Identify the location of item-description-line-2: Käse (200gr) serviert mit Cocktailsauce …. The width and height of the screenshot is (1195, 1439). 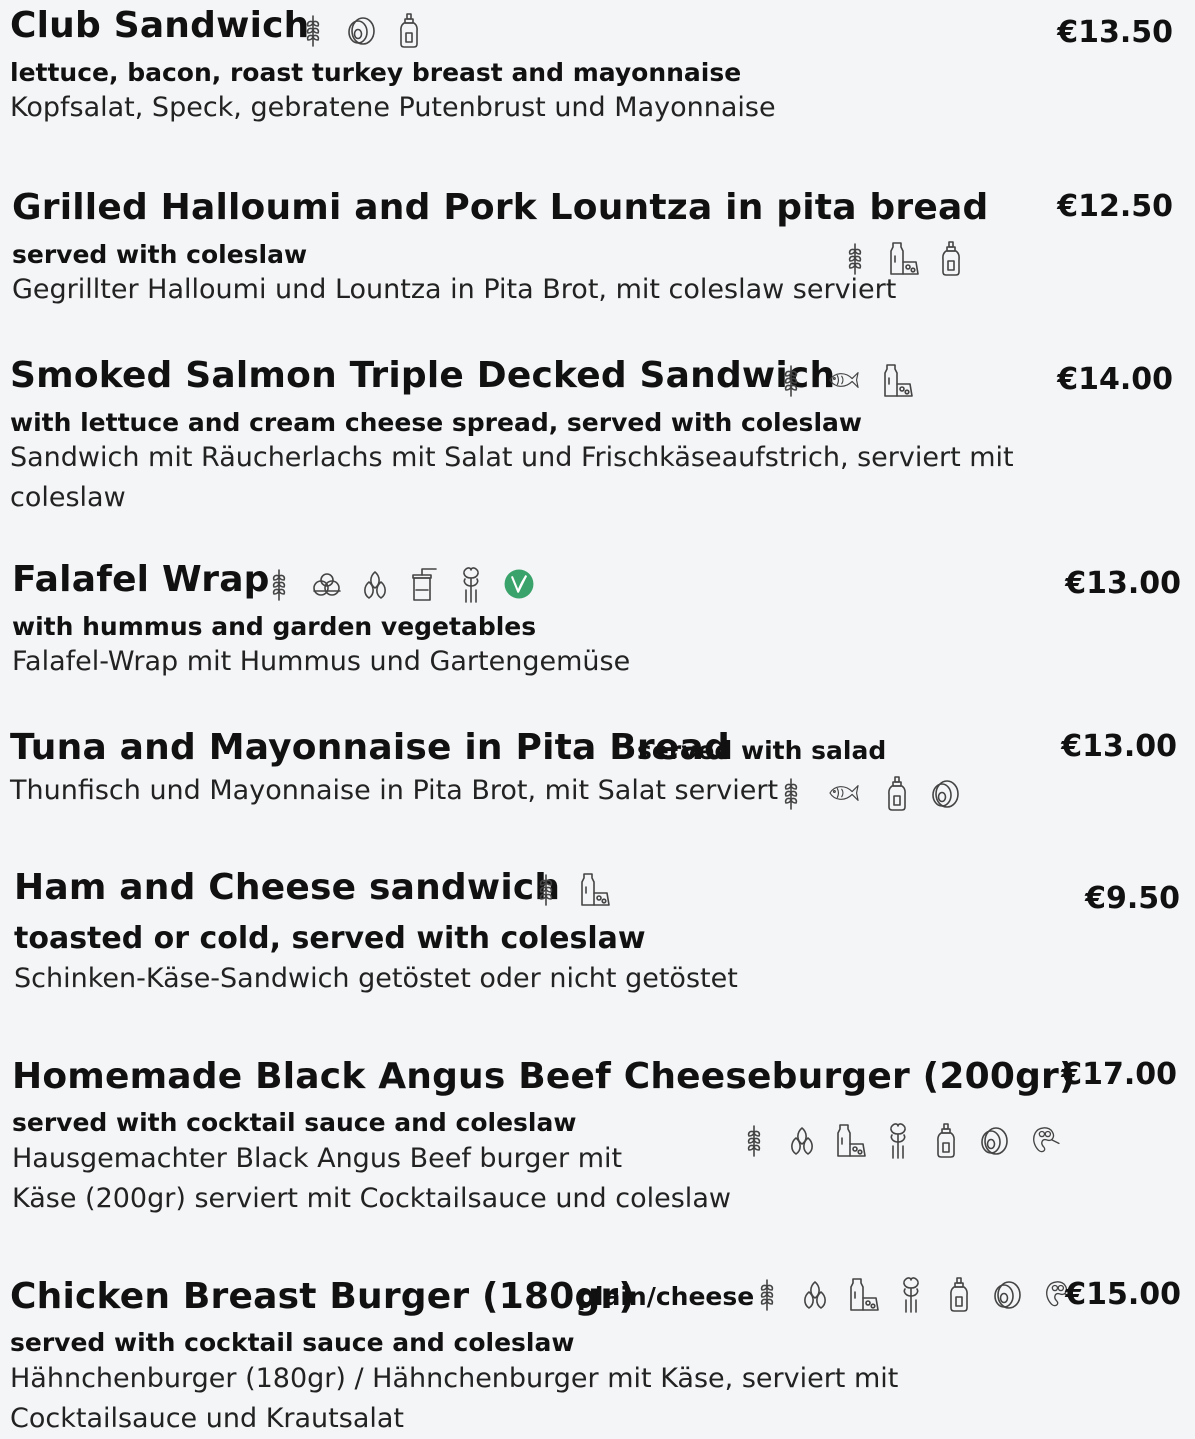
(371, 1198).